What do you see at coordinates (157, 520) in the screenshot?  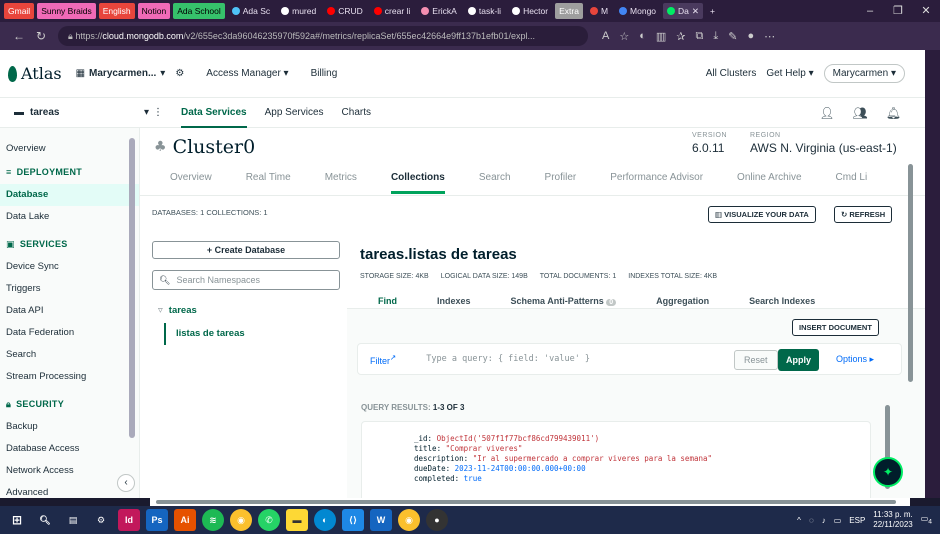 I see `photoshop-icon: Ps` at bounding box center [157, 520].